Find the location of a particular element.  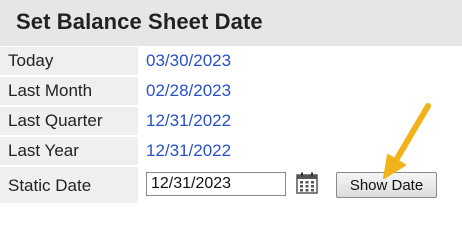

label-cell: Last Month is located at coordinates (69, 91).